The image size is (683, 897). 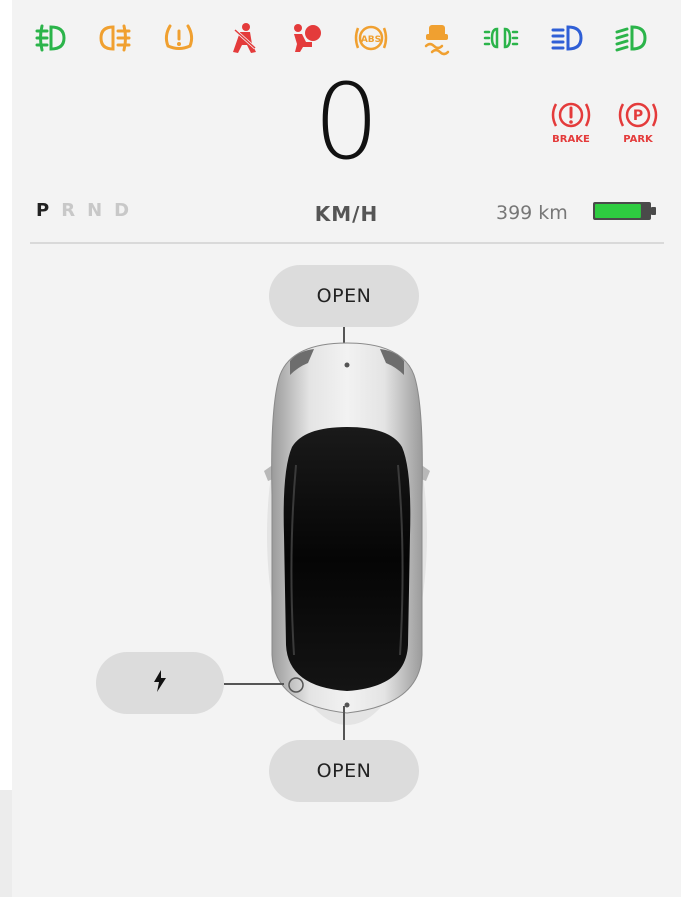 I want to click on gear-drive: D, so click(x=122, y=210).